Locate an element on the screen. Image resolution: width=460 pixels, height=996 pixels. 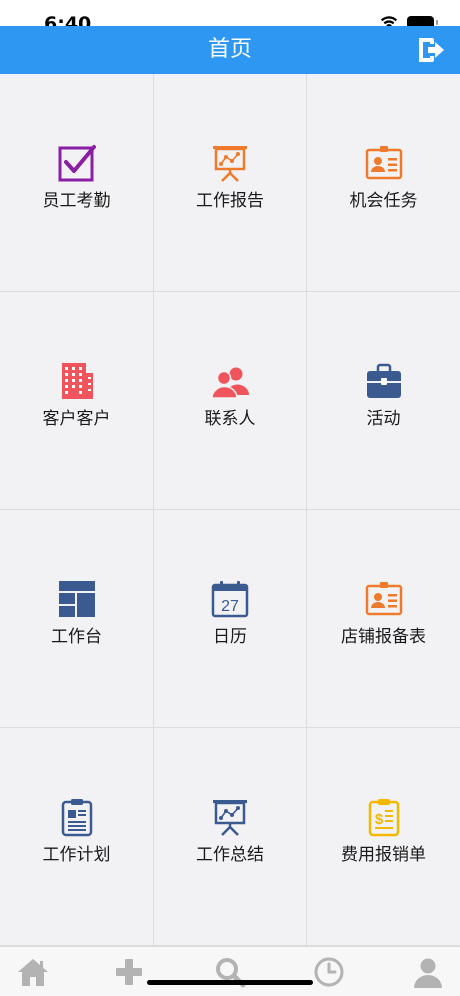
grid-item-label: 员工考勤 is located at coordinates (76, 201).